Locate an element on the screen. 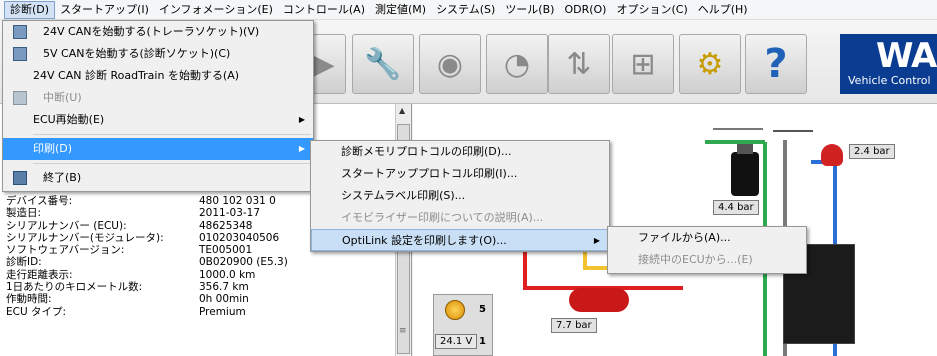 This screenshot has height=356, width=937. menu-system: システム(S) is located at coordinates (465, 10).